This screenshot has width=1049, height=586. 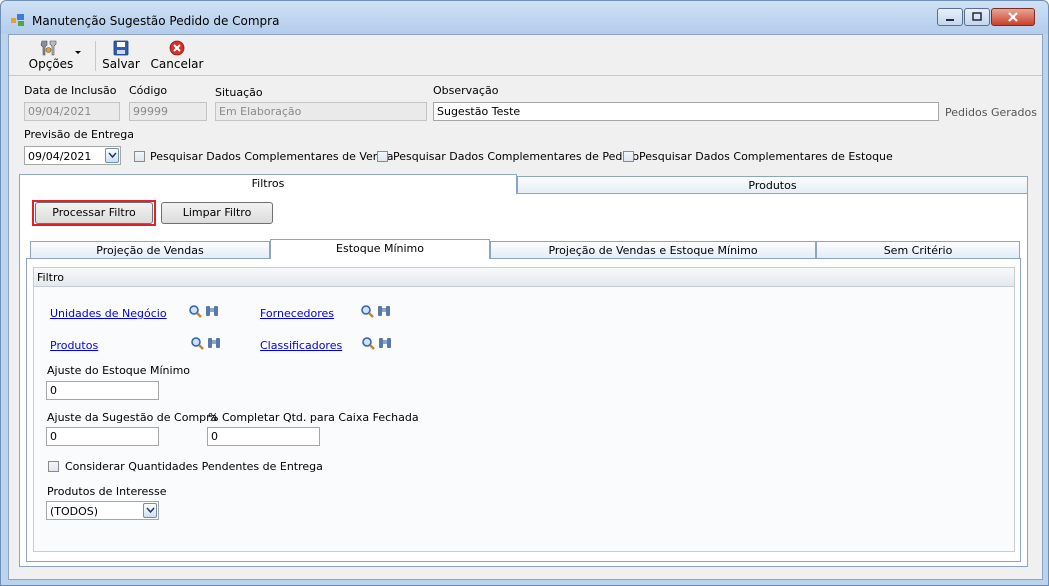 I want to click on pedido-checkbox-label: Pesquisar Dados Complementares de Pedido, so click(x=516, y=156).